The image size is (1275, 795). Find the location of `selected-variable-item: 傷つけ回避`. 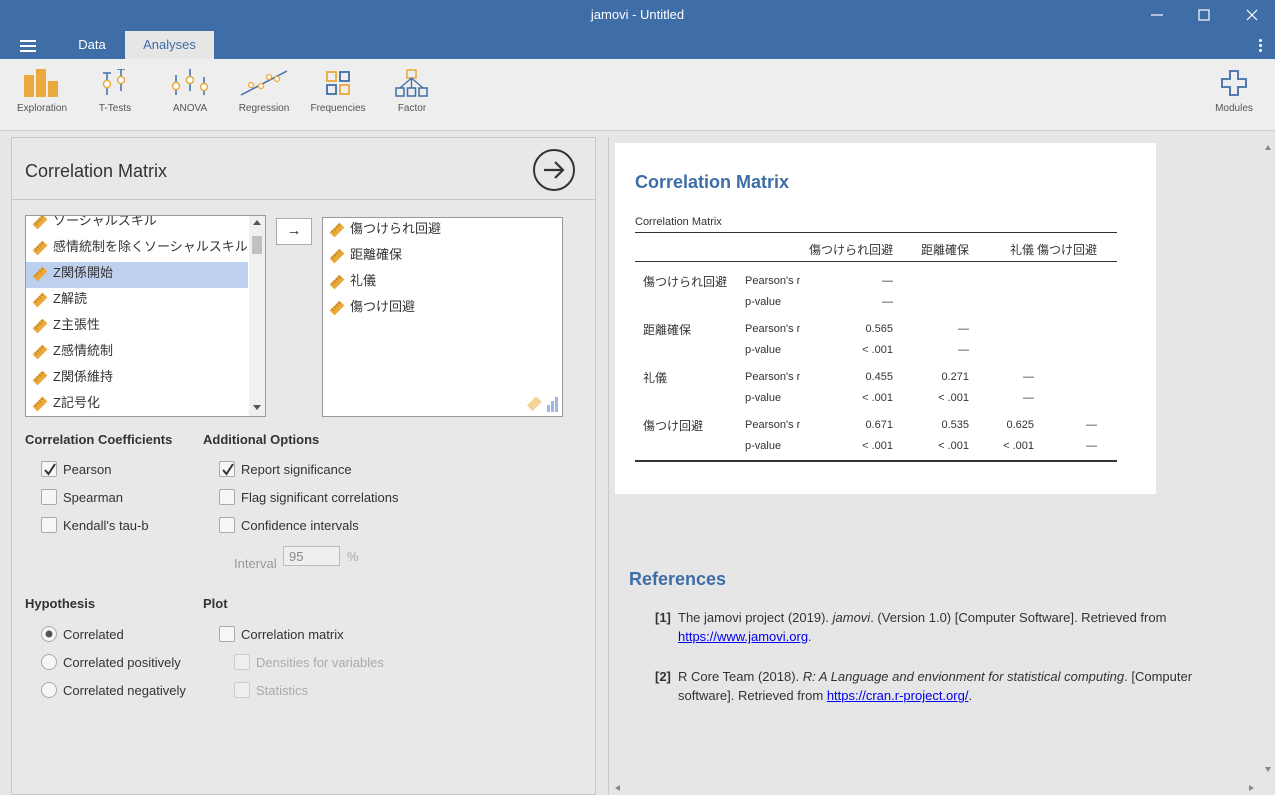

selected-variable-item: 傷つけ回避 is located at coordinates (442, 309).